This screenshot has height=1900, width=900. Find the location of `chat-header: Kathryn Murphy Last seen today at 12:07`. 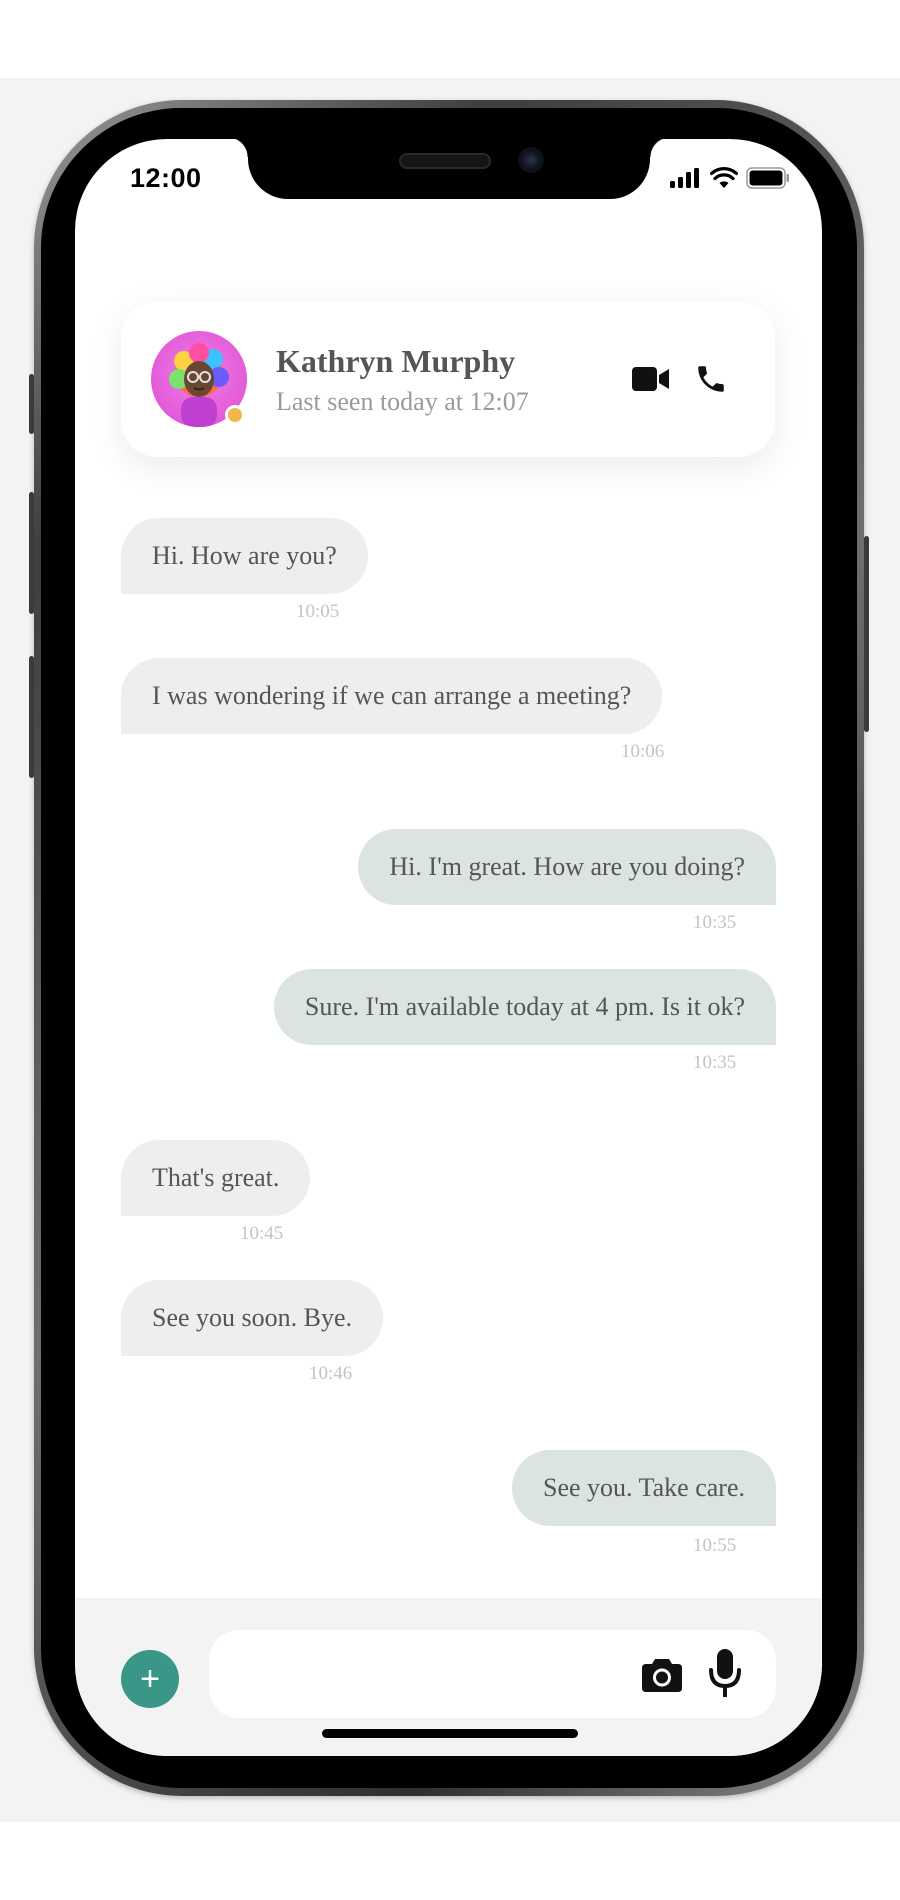

chat-header: Kathryn Murphy Last seen today at 12:07 is located at coordinates (448, 379).